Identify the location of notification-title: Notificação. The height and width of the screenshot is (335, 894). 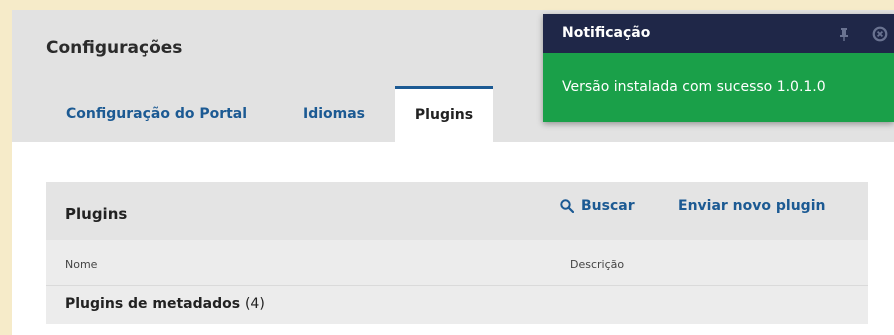
(606, 33).